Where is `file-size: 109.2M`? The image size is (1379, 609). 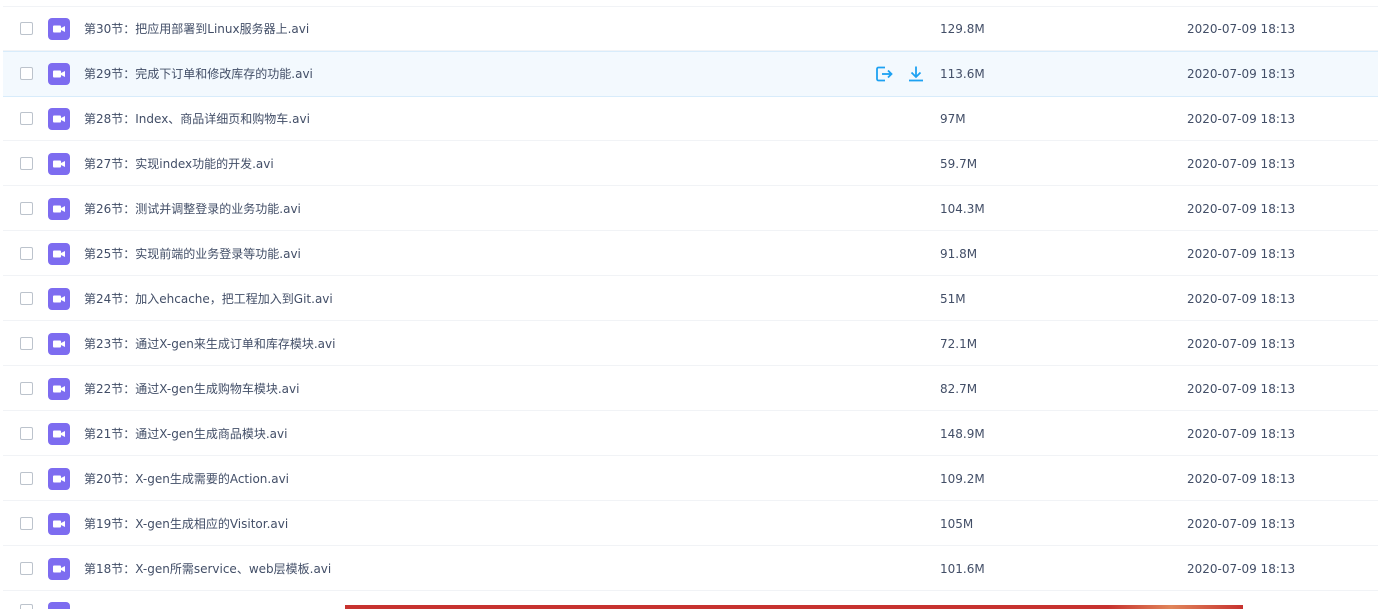
file-size: 109.2M is located at coordinates (962, 479).